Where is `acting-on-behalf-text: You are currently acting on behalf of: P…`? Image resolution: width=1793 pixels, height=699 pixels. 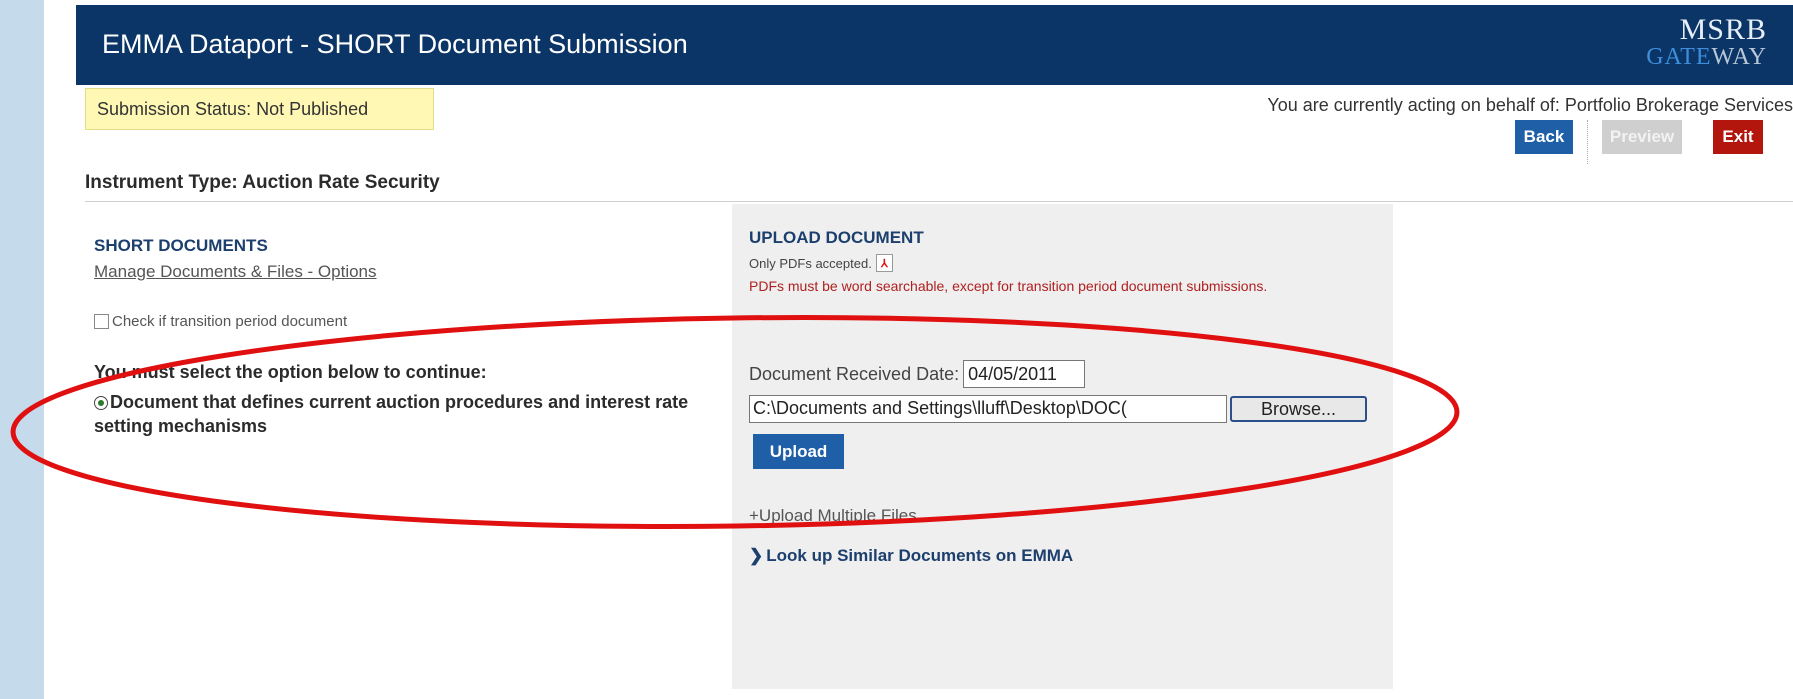 acting-on-behalf-text: You are currently acting on behalf of: P… is located at coordinates (1530, 105).